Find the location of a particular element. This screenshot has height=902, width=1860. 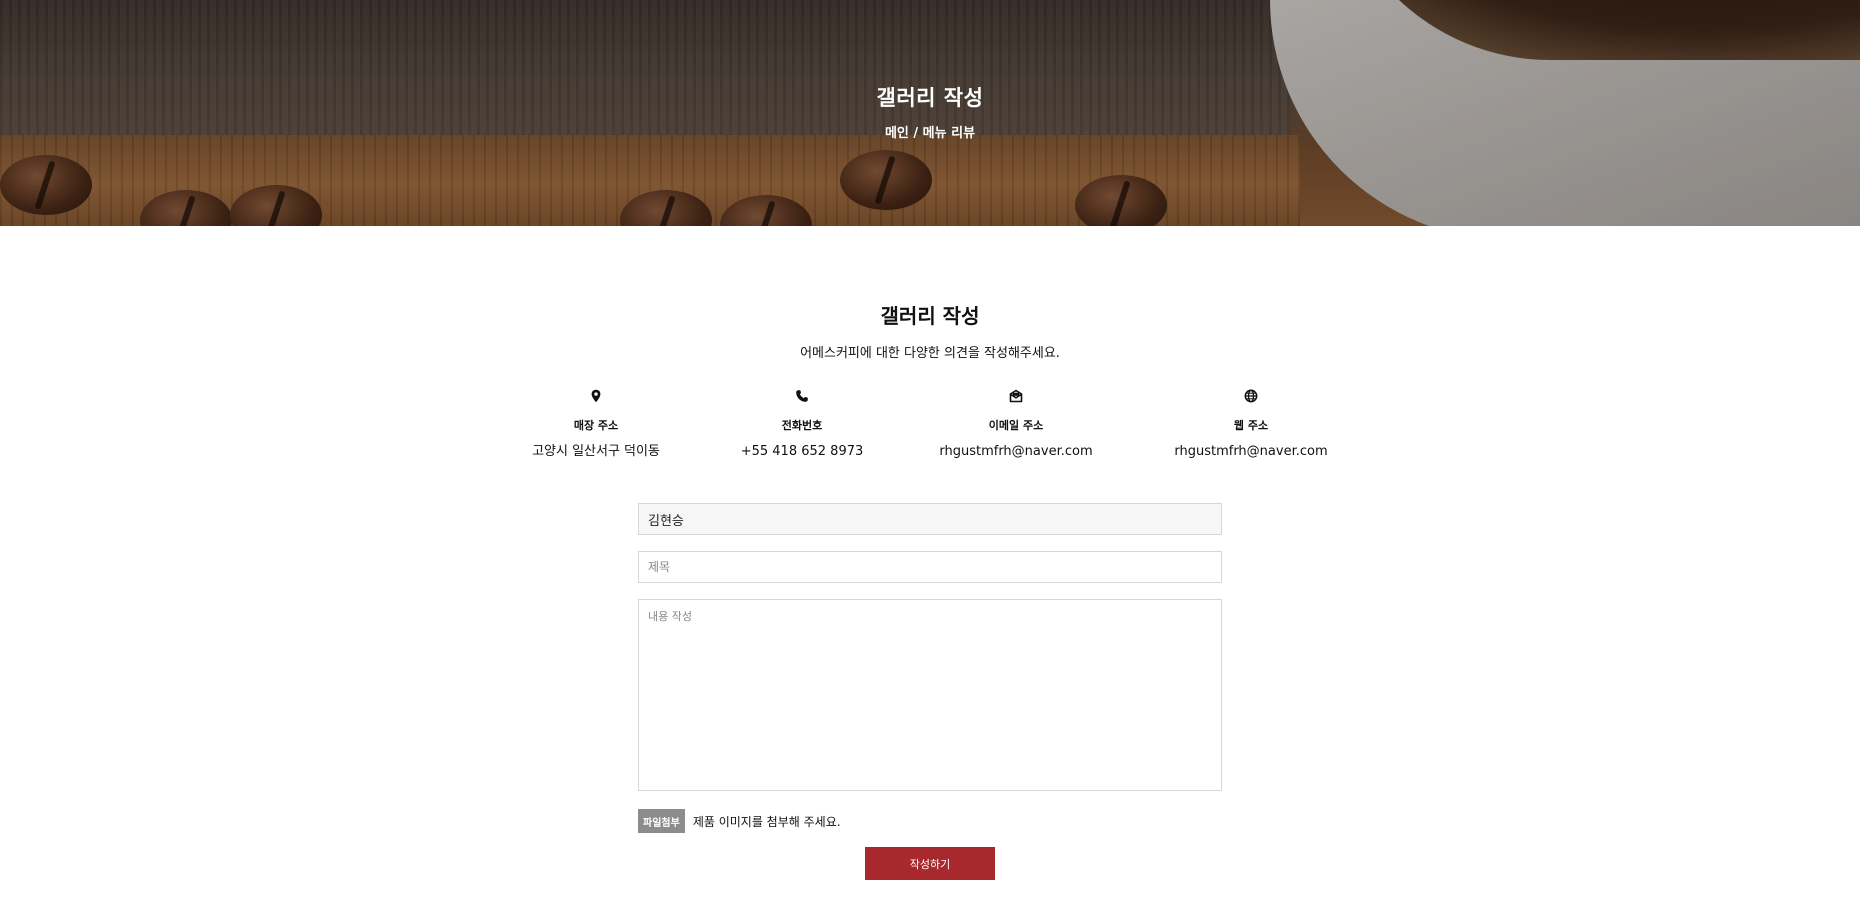

info-label: 매장 주소 is located at coordinates (596, 425).